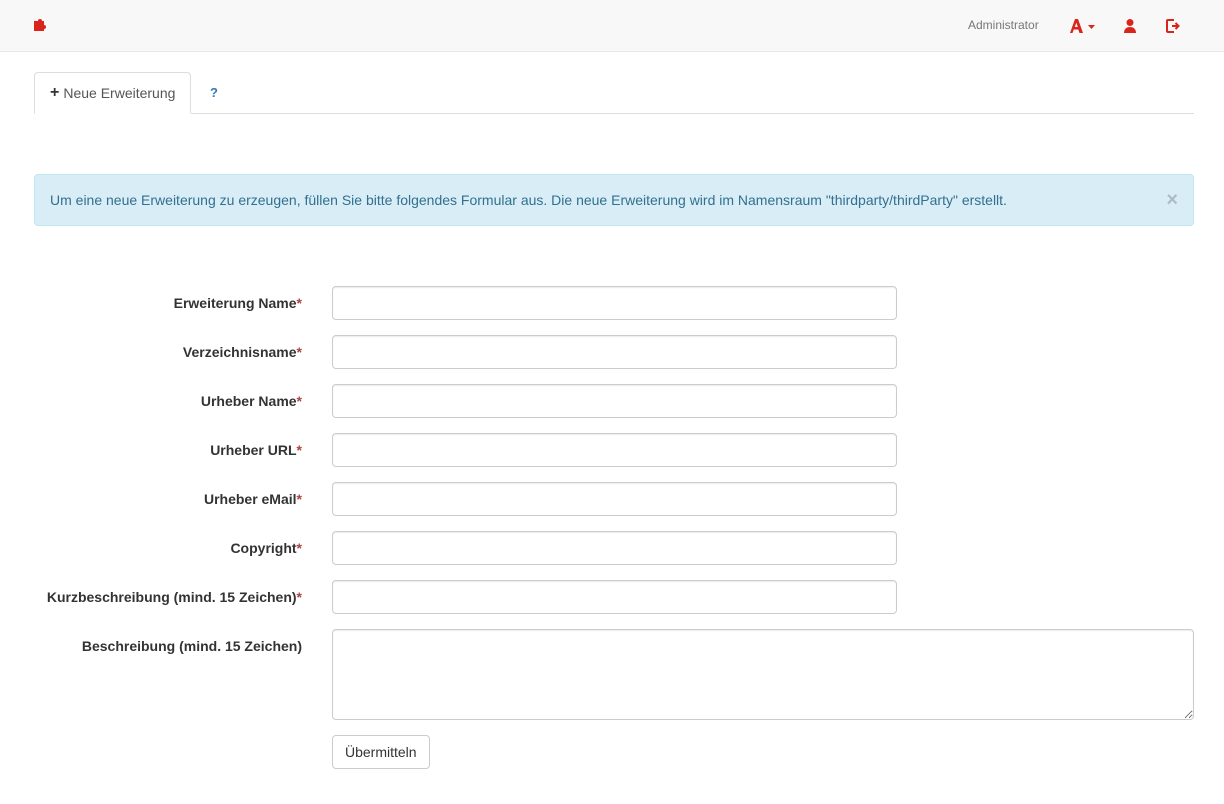 The height and width of the screenshot is (804, 1224). I want to click on logout-icon, so click(1173, 26).